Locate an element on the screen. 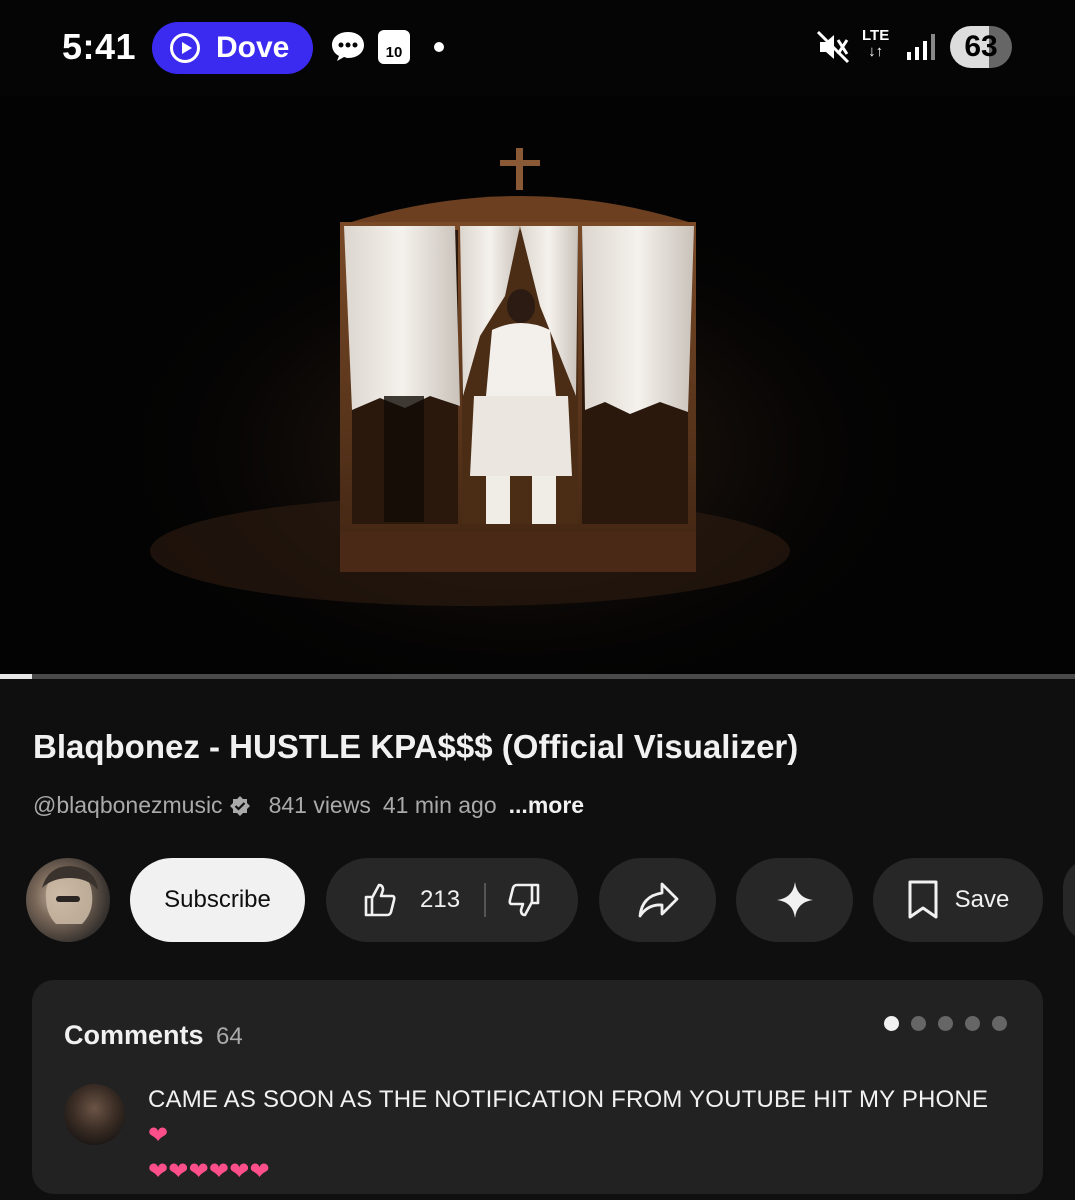 This screenshot has width=1075, height=1200. channel-avatar is located at coordinates (68, 900).